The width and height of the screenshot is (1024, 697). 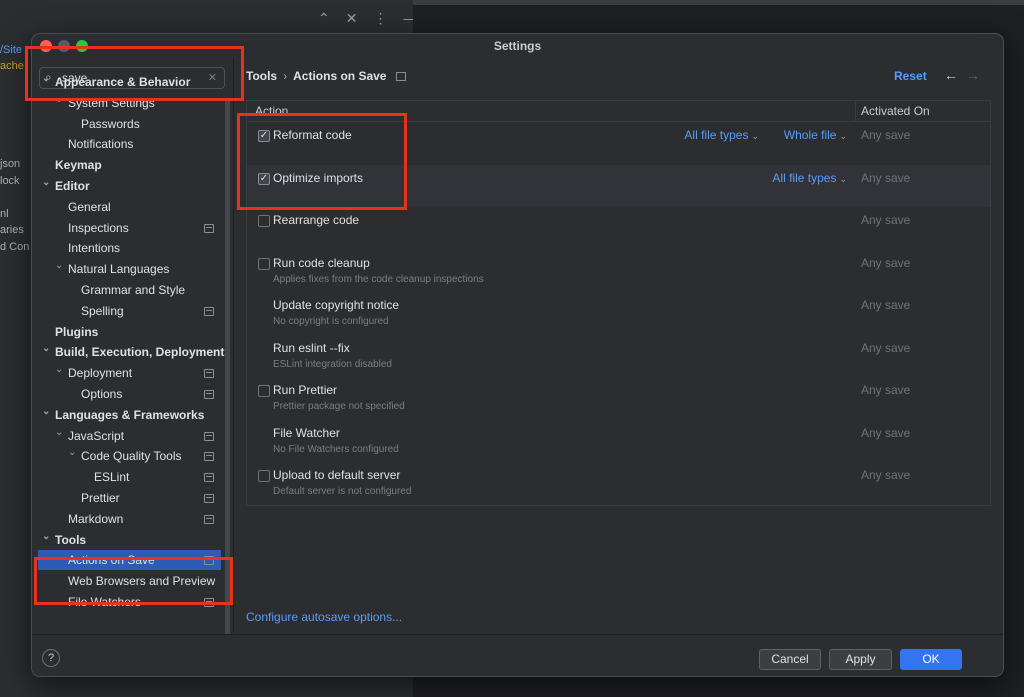 What do you see at coordinates (132, 477) in the screenshot?
I see `tree-item-eslint: ESLint` at bounding box center [132, 477].